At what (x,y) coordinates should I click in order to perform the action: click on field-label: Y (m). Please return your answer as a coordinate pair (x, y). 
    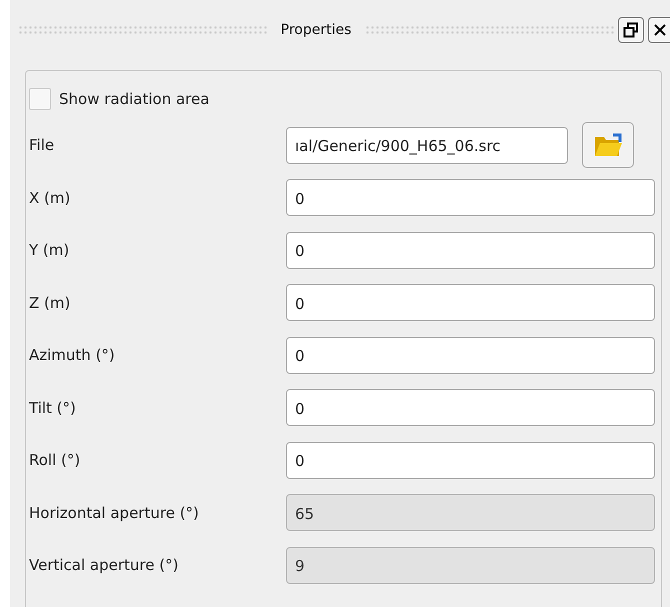
    Looking at the image, I should click on (49, 250).